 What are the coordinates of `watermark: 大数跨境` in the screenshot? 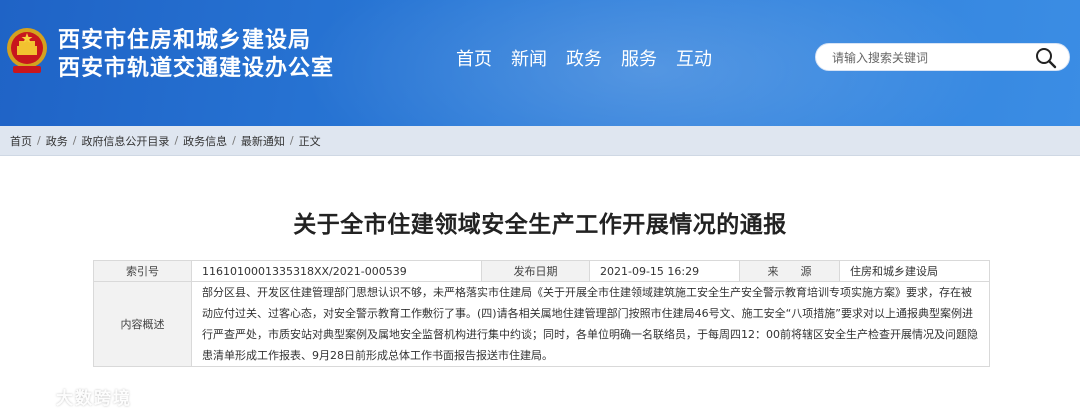 It's located at (71, 396).